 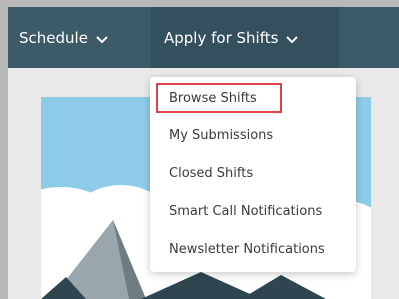 What do you see at coordinates (211, 173) in the screenshot?
I see `menu-item-closed-shifts: Closed Shifts` at bounding box center [211, 173].